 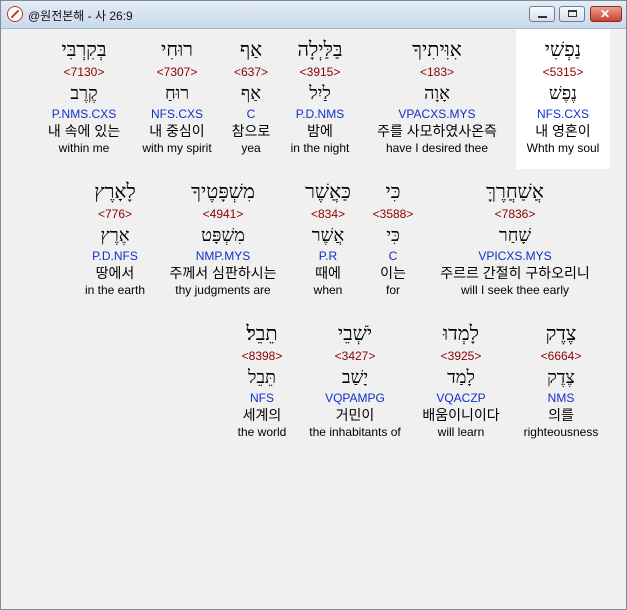 What do you see at coordinates (561, 415) in the screenshot?
I see `korean-gloss: 의를` at bounding box center [561, 415].